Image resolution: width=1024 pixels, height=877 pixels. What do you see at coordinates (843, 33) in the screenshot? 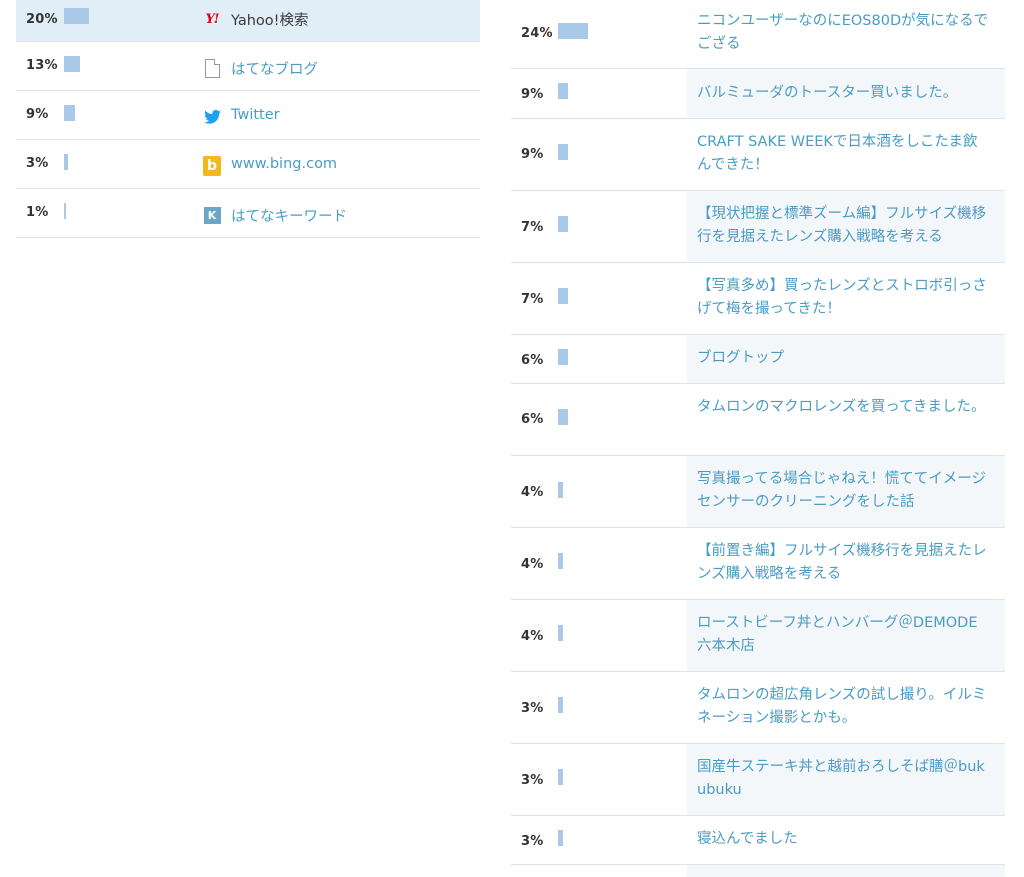
I see `page-link: ニコンユーザーなのにEOS80Dが気になるでござる` at bounding box center [843, 33].